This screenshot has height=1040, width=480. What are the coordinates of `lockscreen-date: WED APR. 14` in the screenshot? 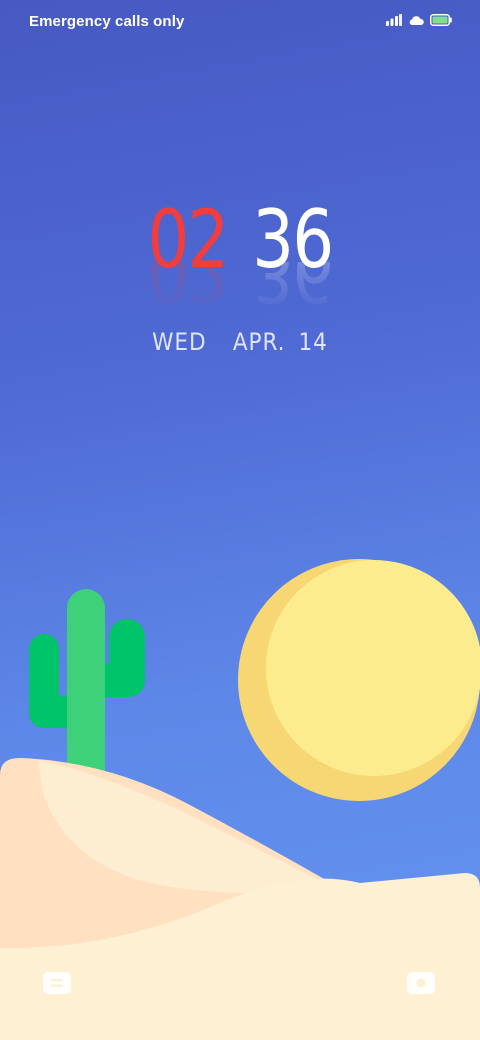 It's located at (240, 342).